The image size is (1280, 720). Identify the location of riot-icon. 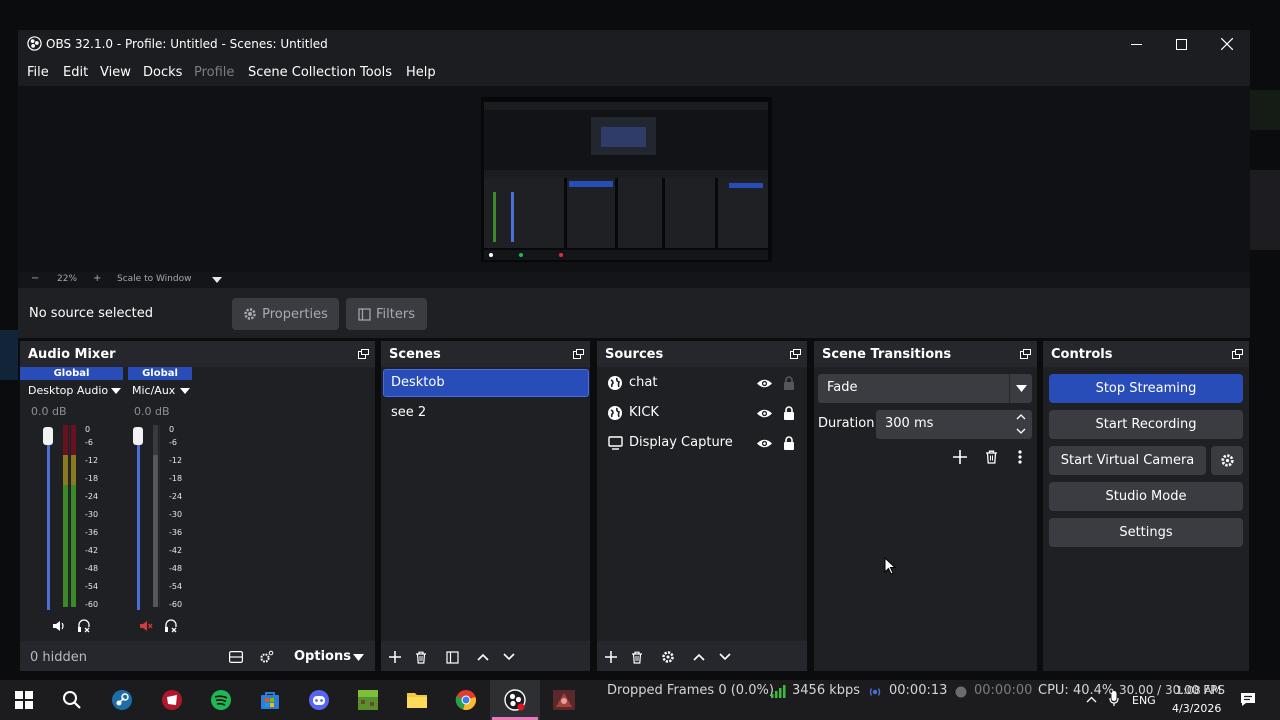
(172, 700).